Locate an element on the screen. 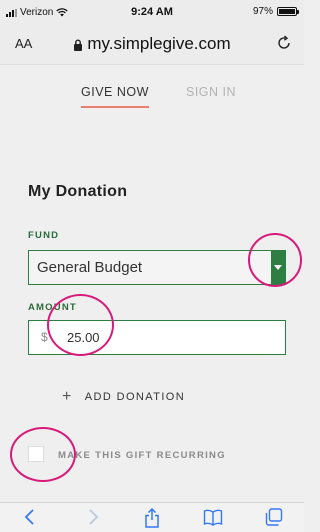 This screenshot has width=320, height=532. back-icon is located at coordinates (30, 517).